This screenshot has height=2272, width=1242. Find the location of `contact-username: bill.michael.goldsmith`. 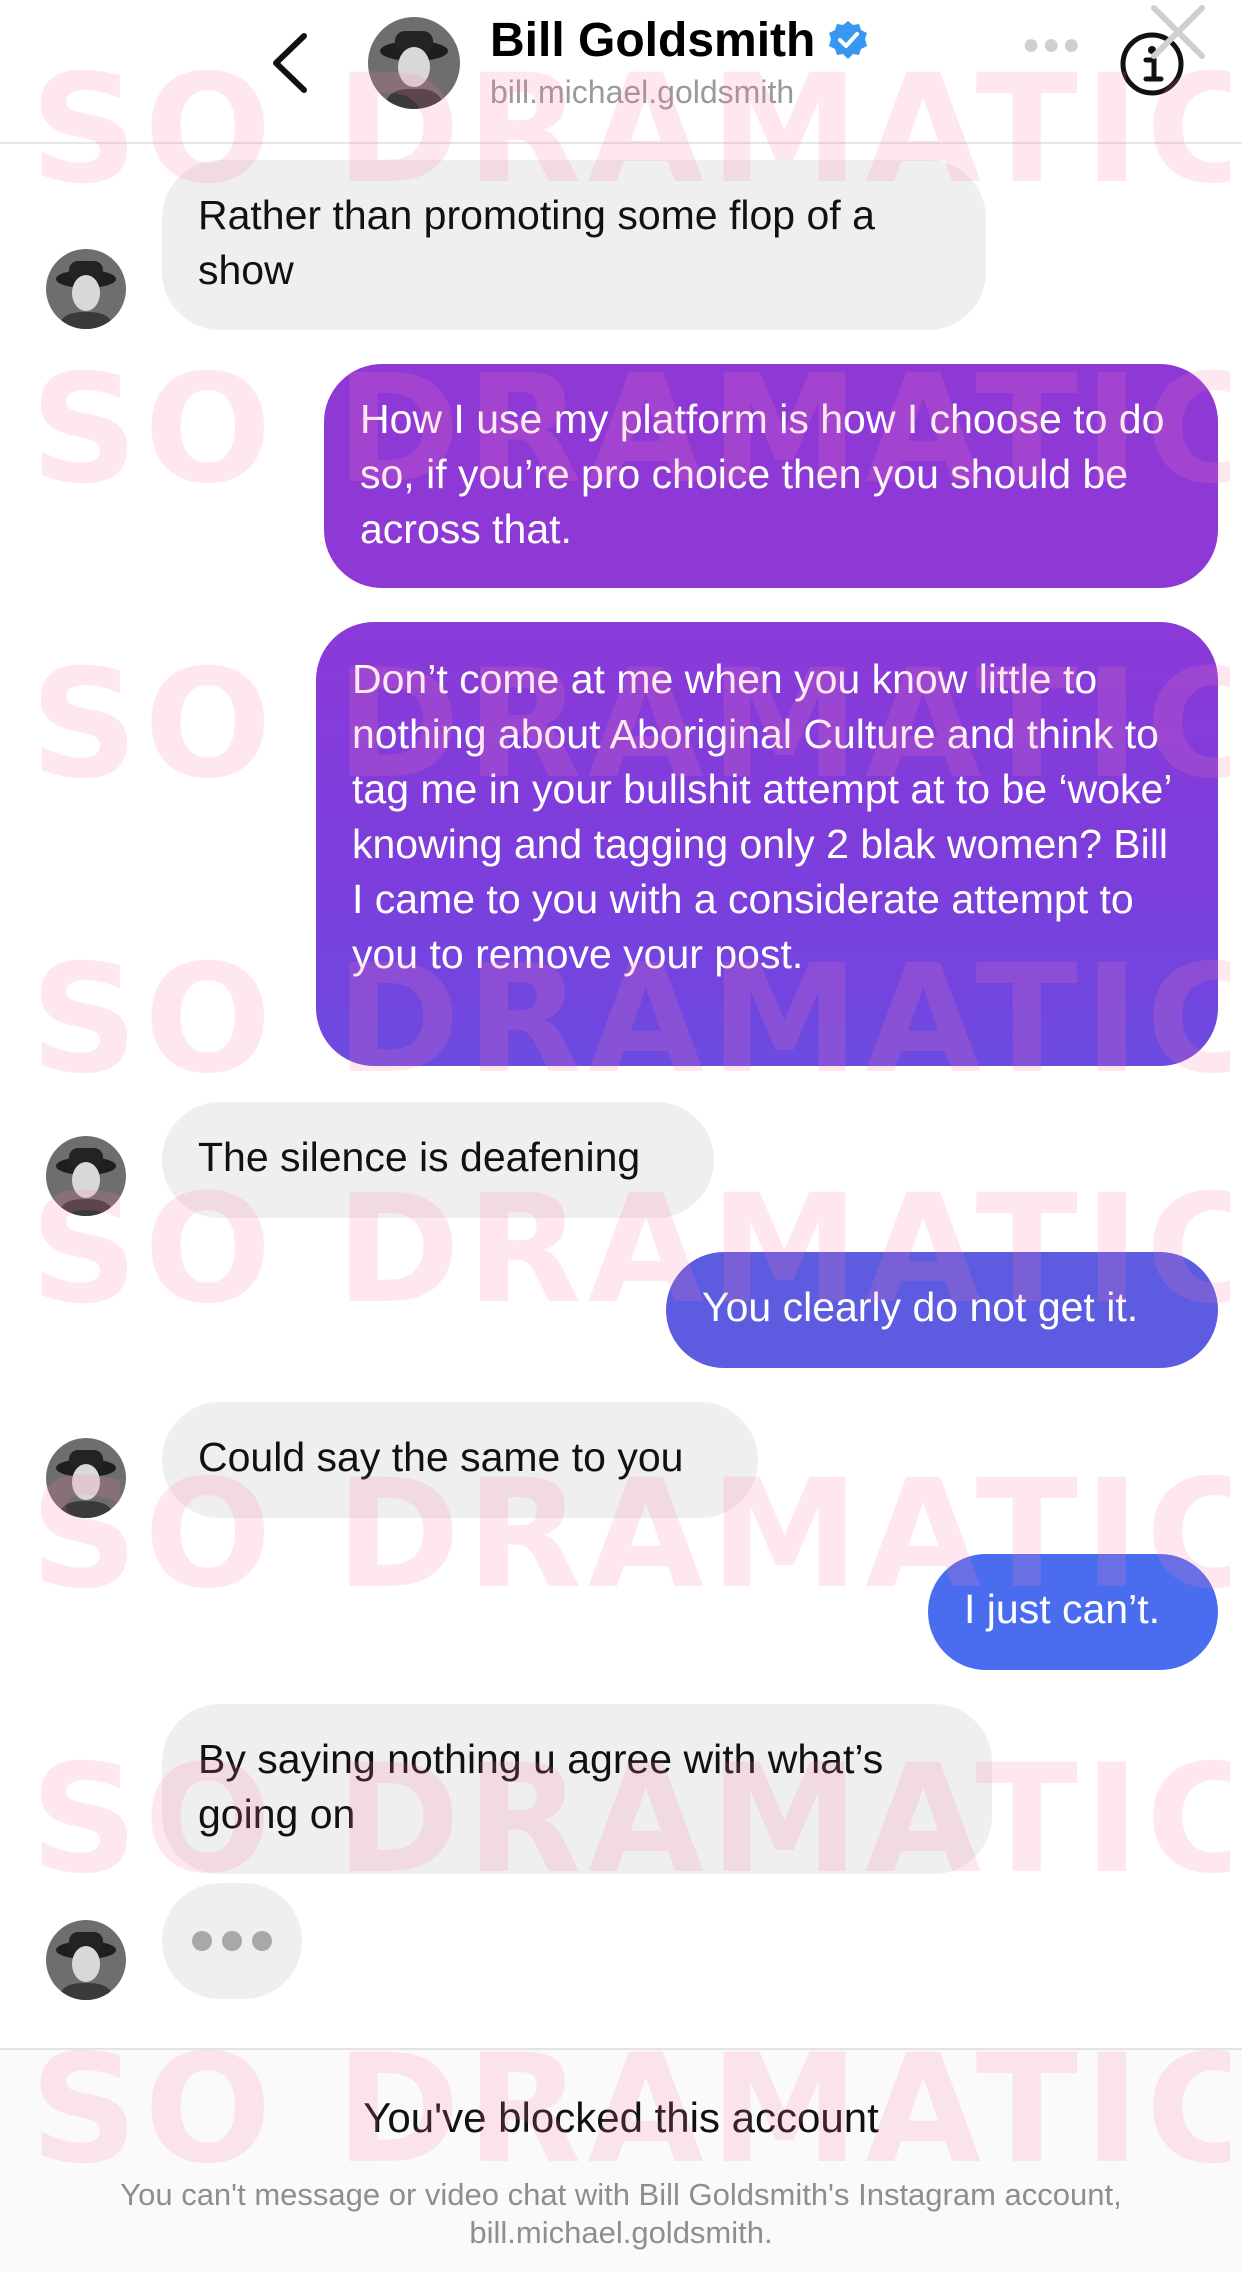

contact-username: bill.michael.goldsmith is located at coordinates (642, 92).